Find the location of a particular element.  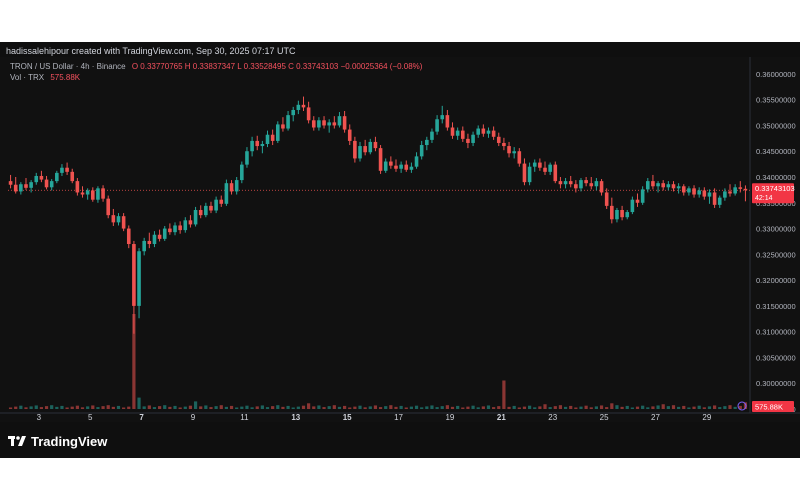

x-tick-label: 23 is located at coordinates (552, 417).